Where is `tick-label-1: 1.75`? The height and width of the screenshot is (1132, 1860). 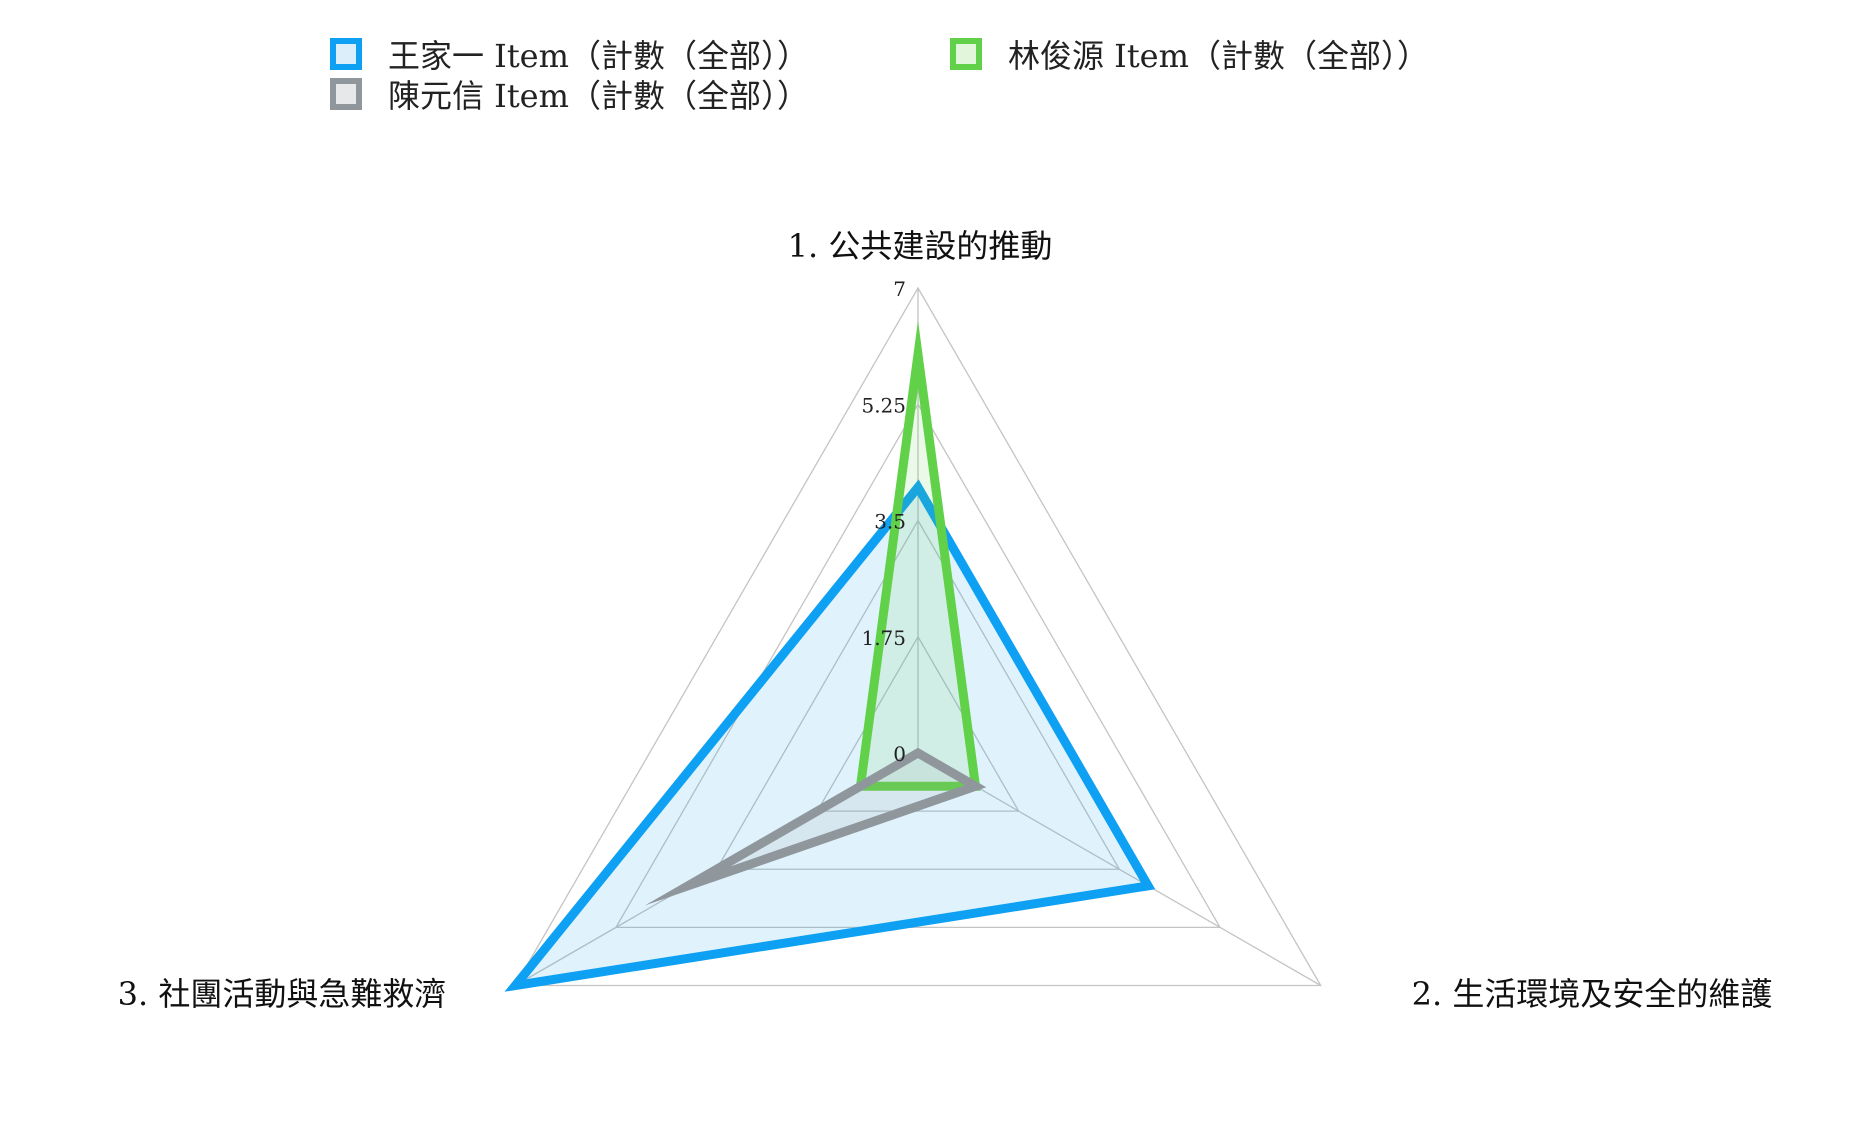
tick-label-1: 1.75 is located at coordinates (883, 638).